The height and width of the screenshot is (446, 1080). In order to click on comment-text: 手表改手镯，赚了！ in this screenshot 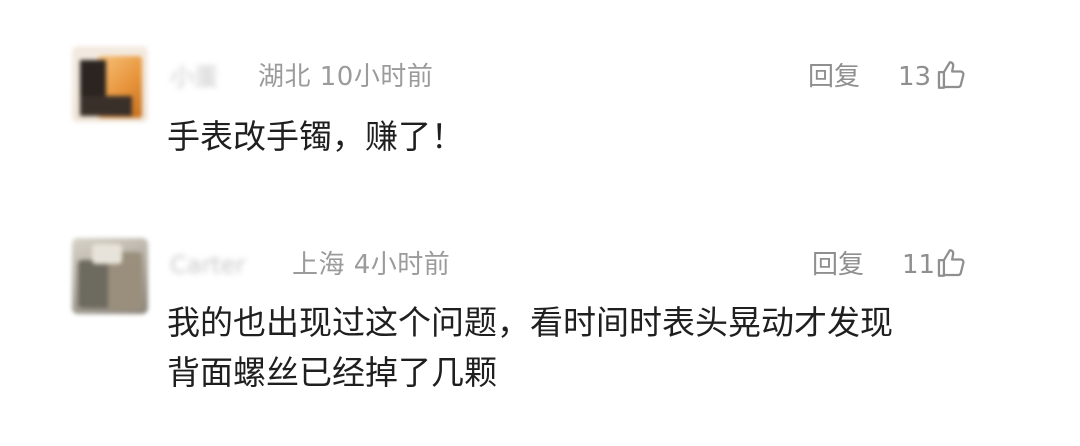, I will do `click(315, 137)`.